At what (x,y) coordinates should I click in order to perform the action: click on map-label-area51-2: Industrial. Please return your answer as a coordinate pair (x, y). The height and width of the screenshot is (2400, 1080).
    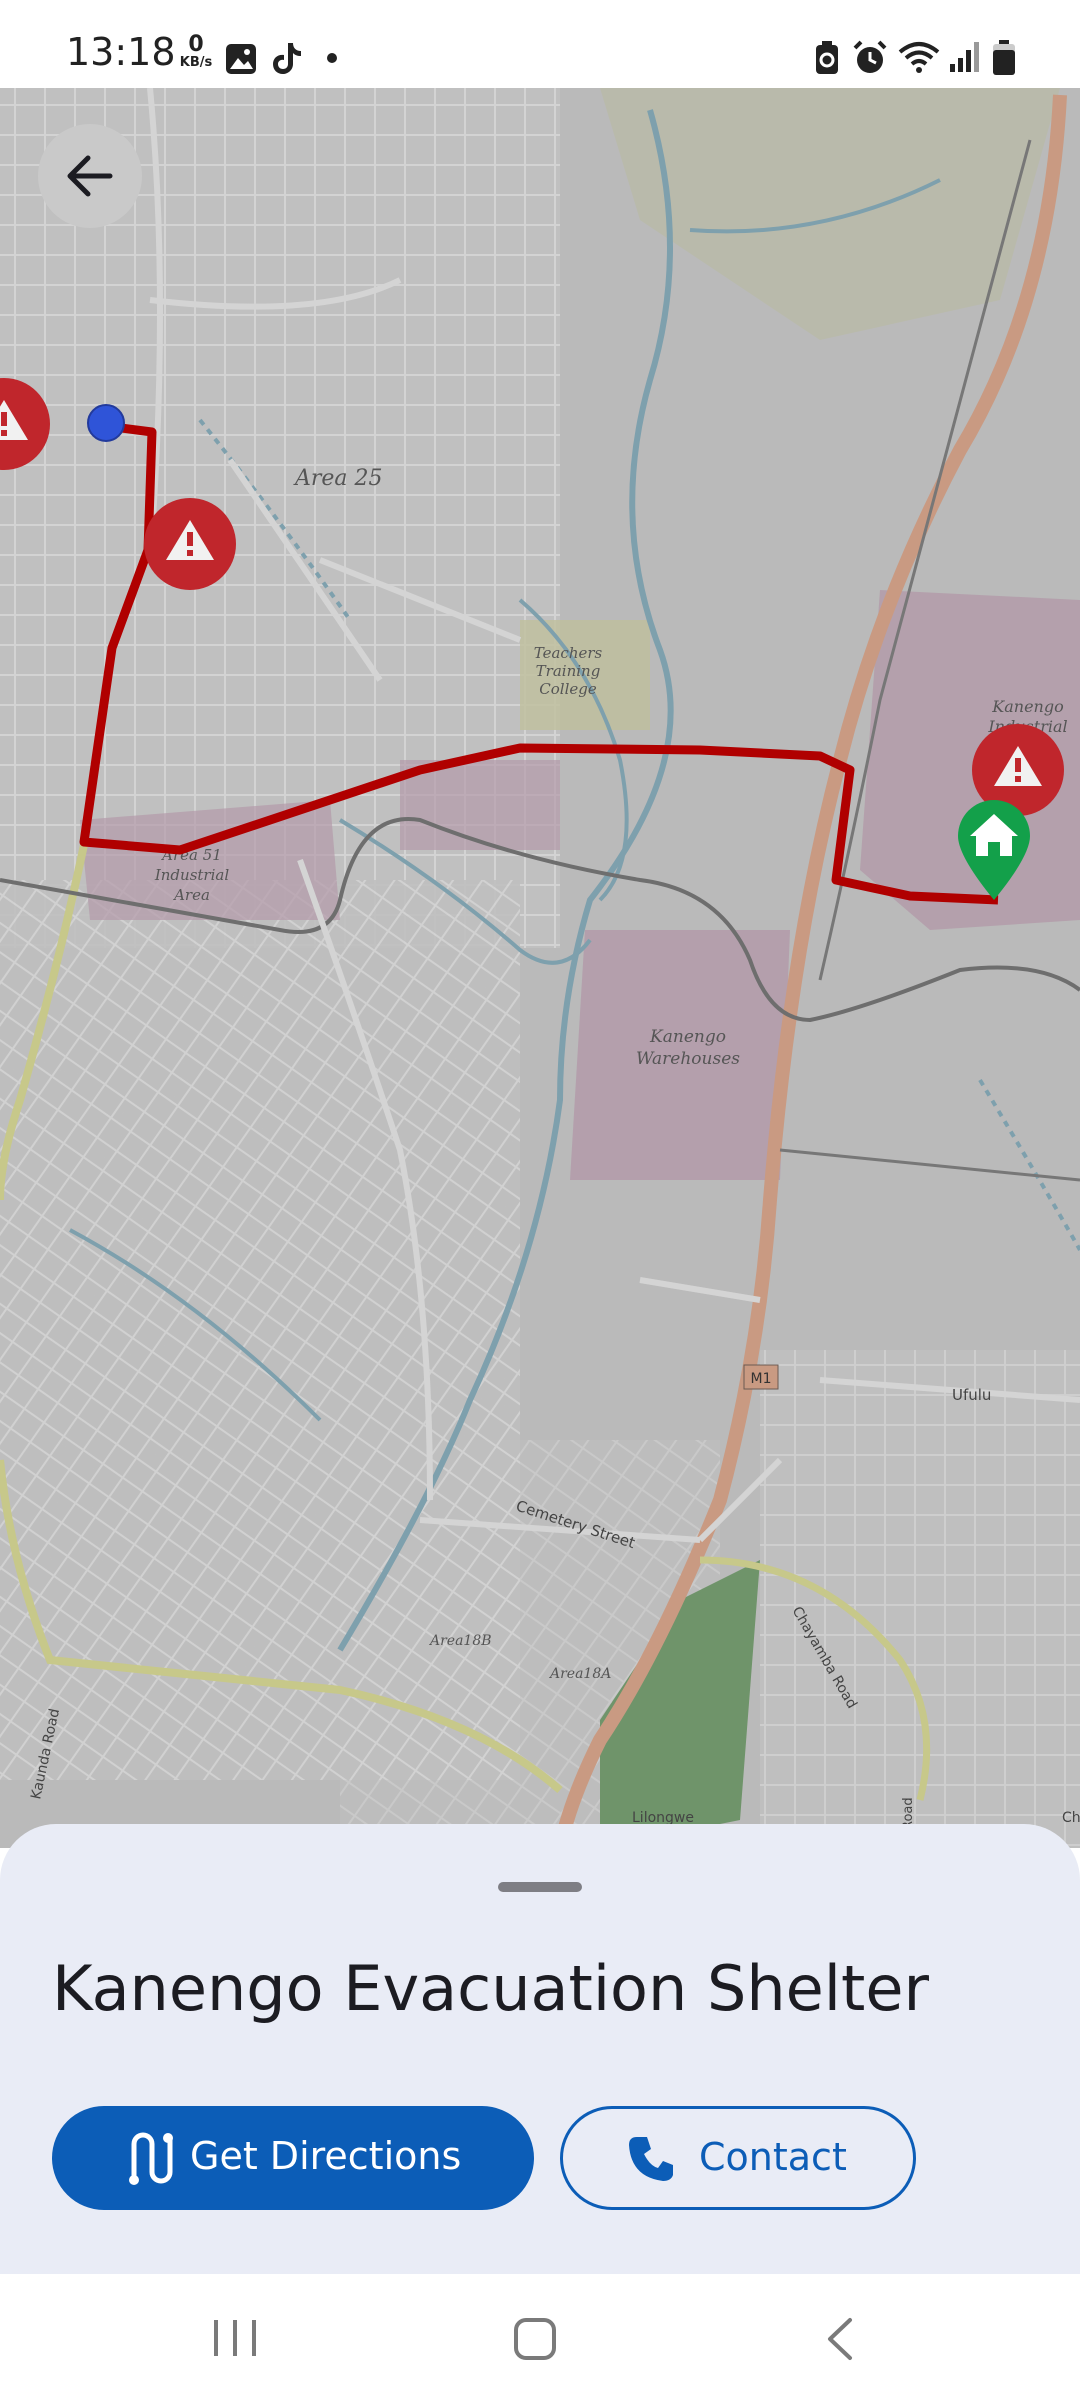
    Looking at the image, I should click on (191, 875).